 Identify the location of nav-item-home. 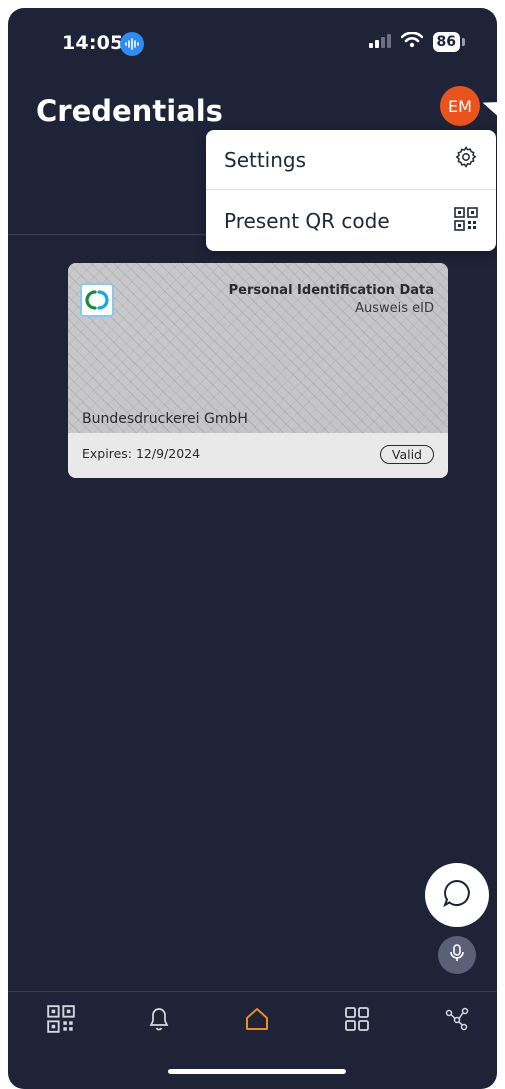
(257, 1021).